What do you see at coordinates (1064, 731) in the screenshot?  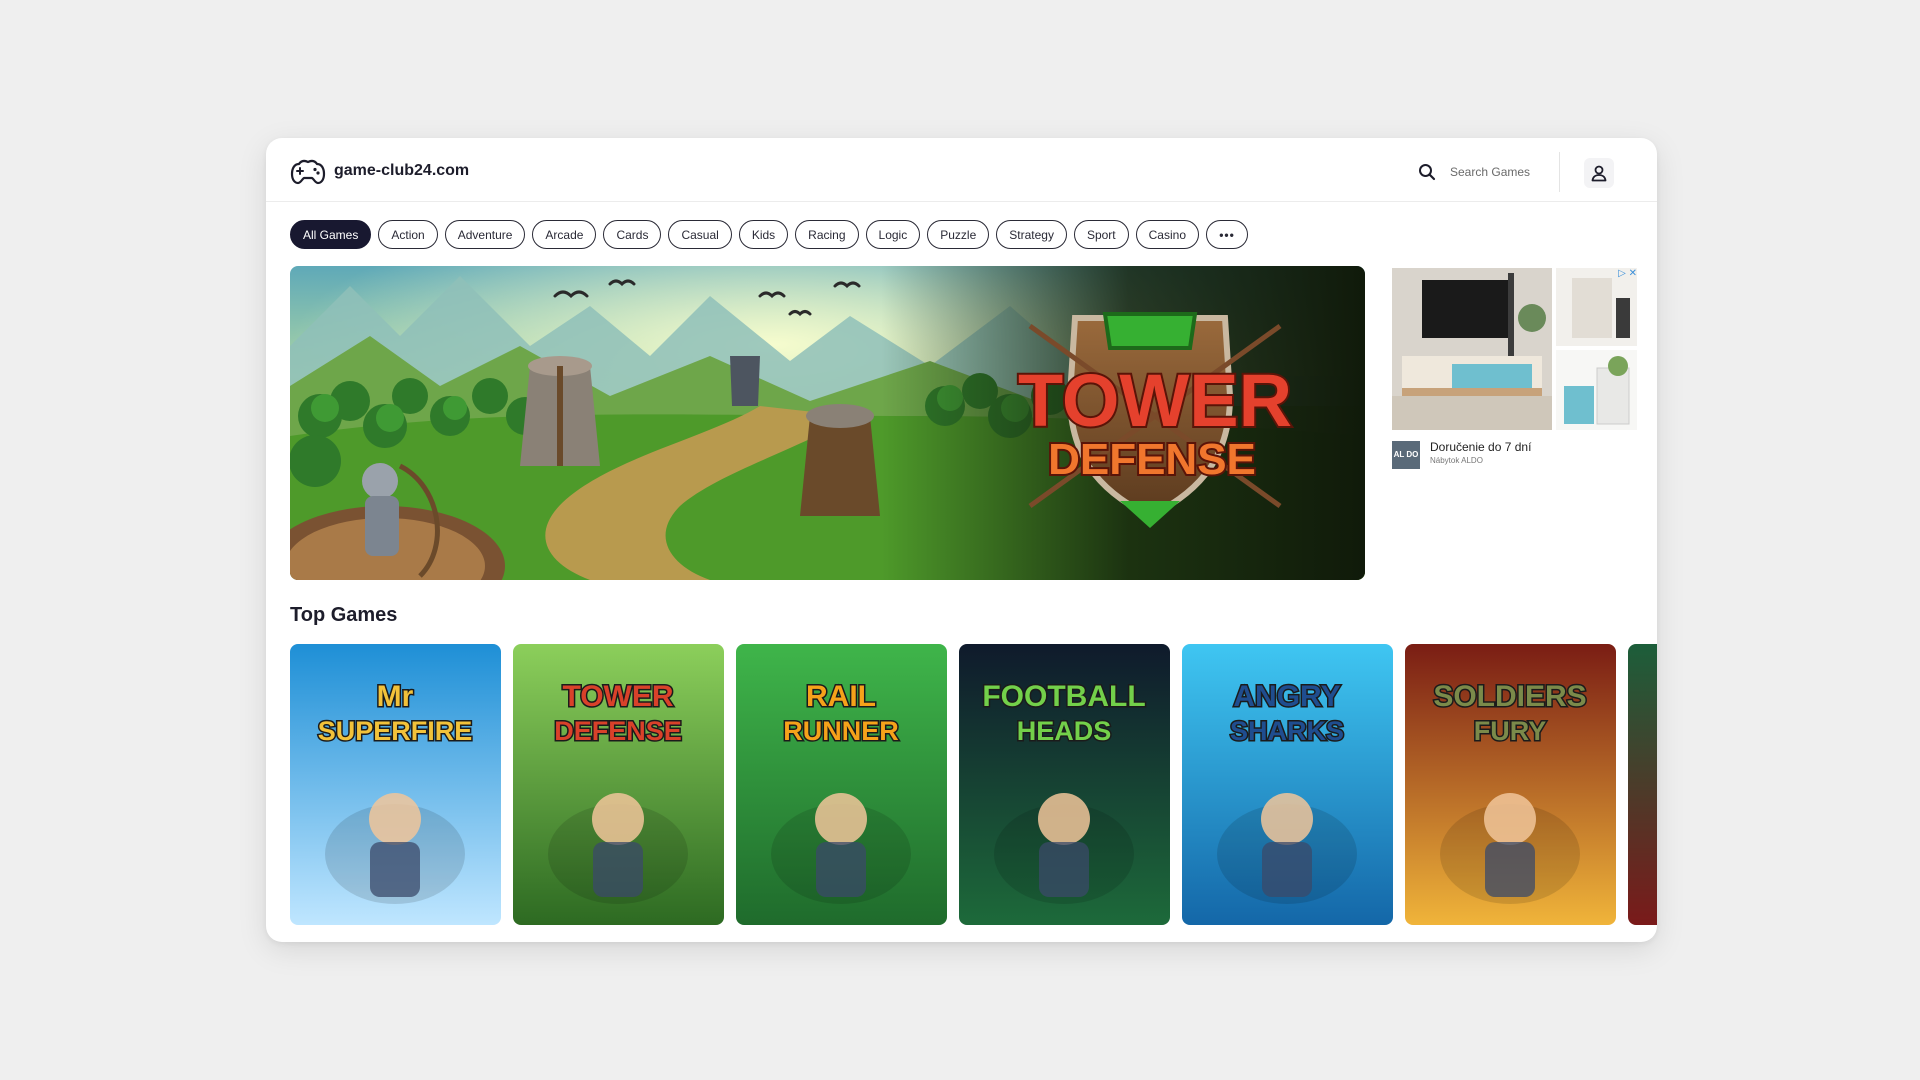 I see `game-title-line2: HEADS` at bounding box center [1064, 731].